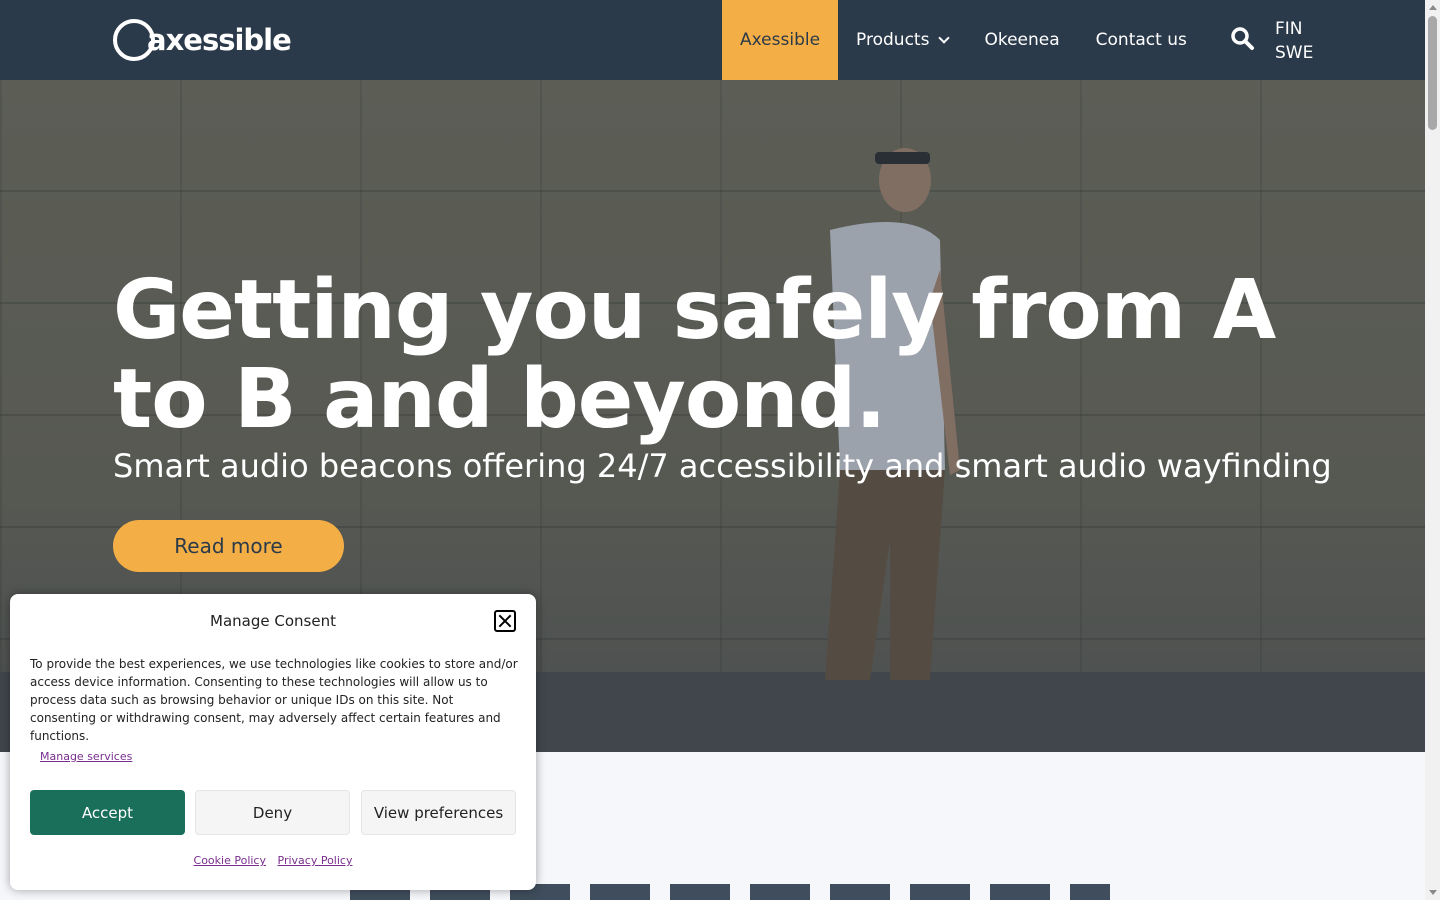  Describe the element at coordinates (1433, 892) in the screenshot. I see `scroll-down-icon` at that location.